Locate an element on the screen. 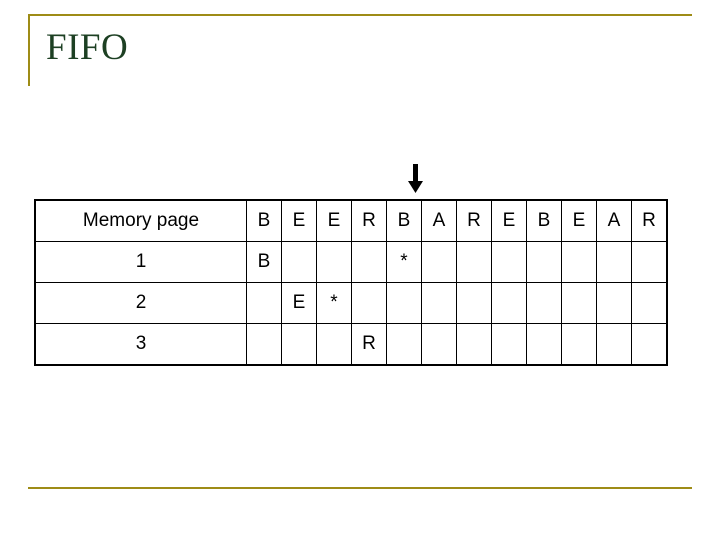 Image resolution: width=720 pixels, height=540 pixels. memory-page-header: Memory page is located at coordinates (140, 220).